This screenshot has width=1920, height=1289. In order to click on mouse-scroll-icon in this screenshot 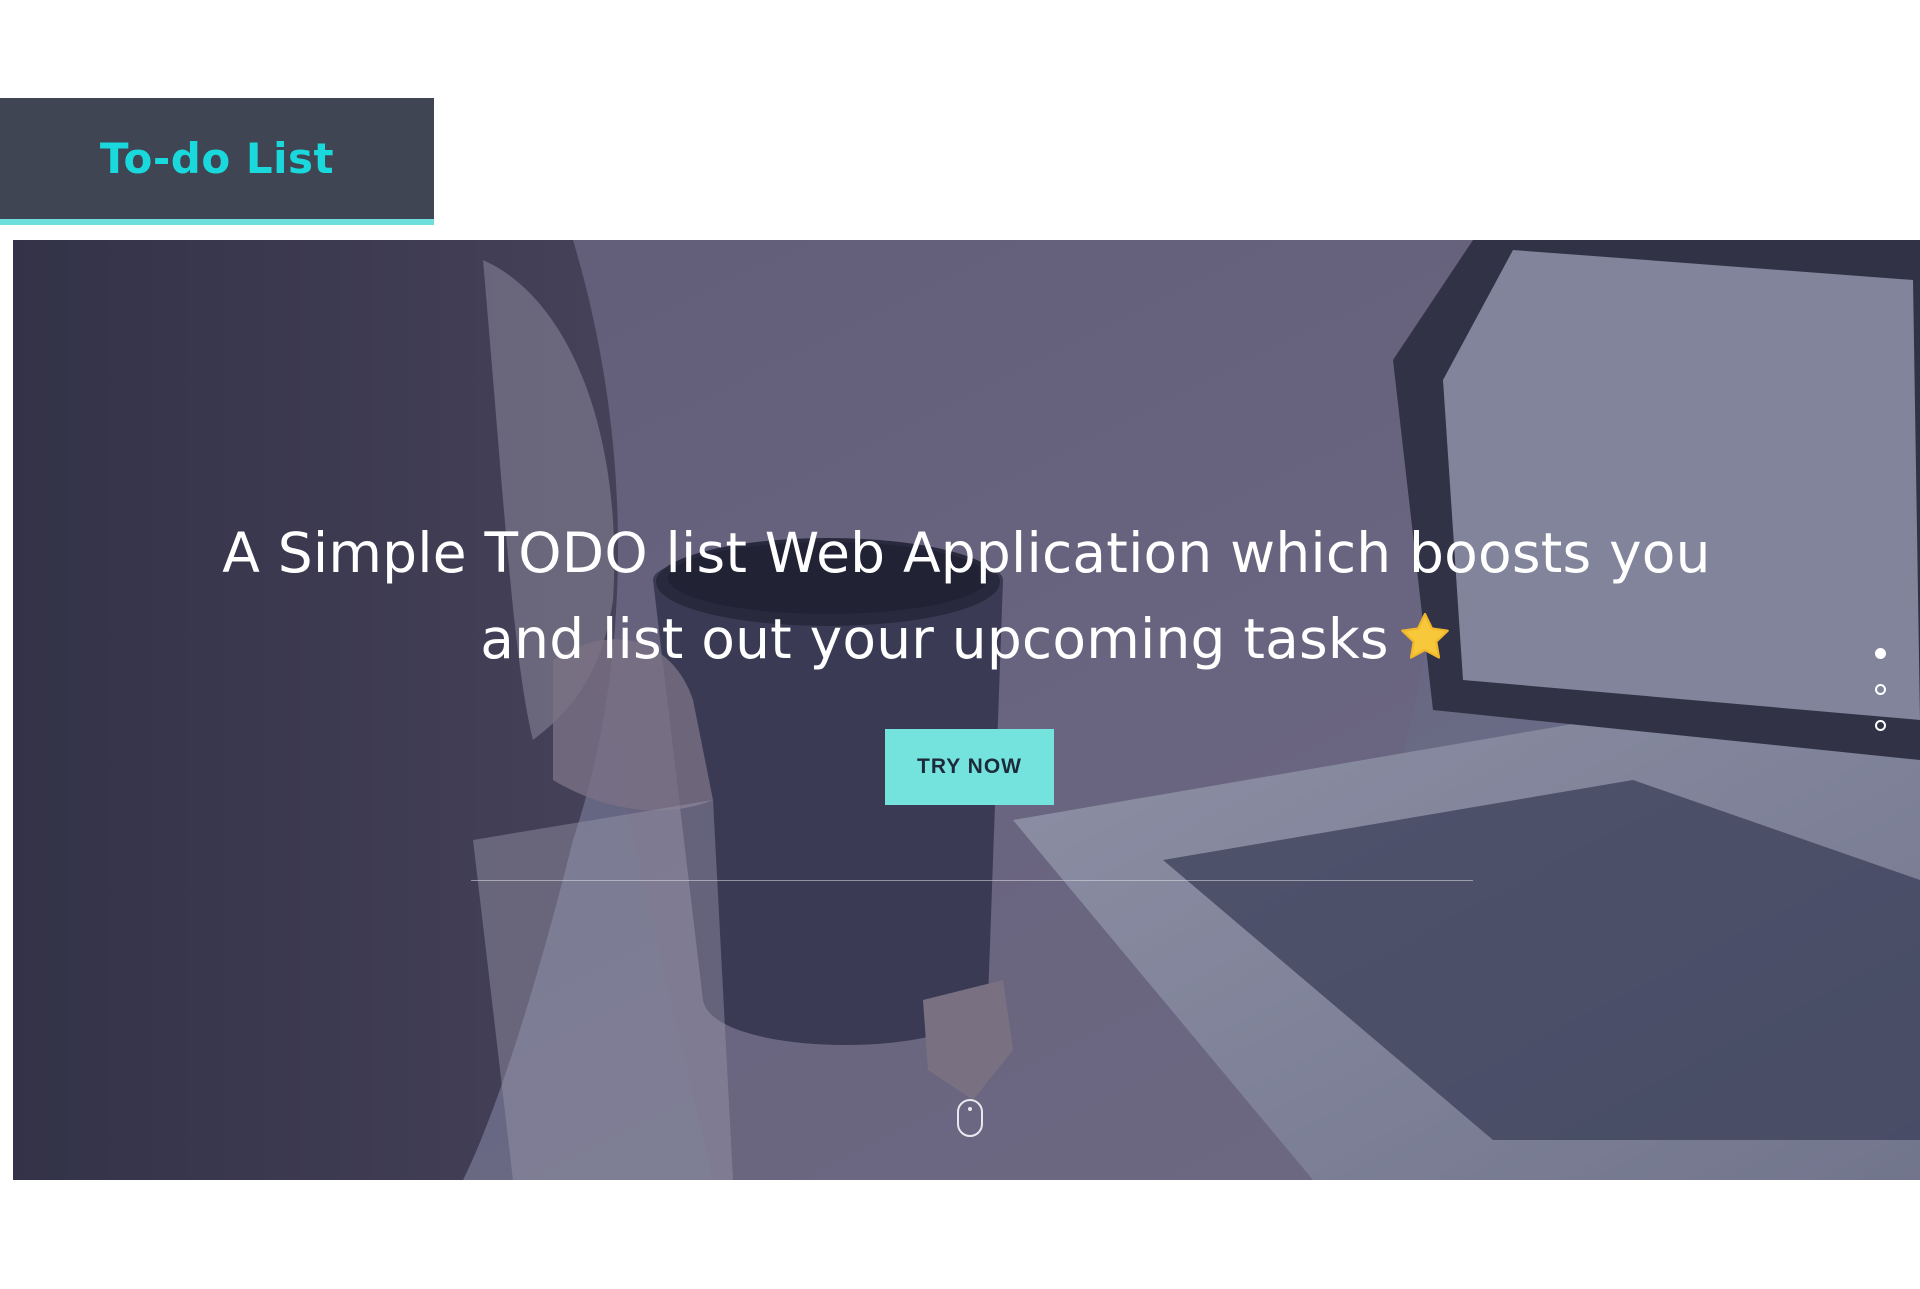, I will do `click(970, 1120)`.